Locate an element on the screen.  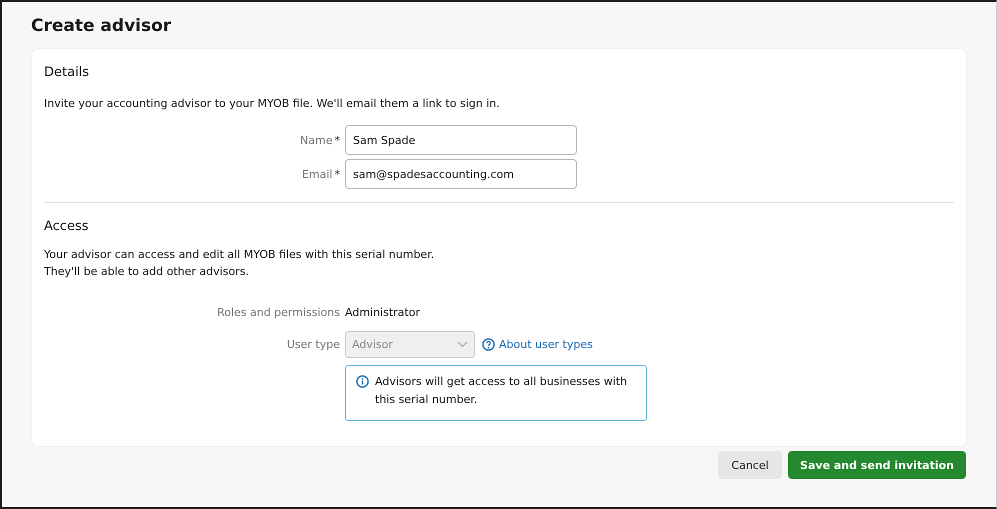
cancel-button: Cancel is located at coordinates (750, 465).